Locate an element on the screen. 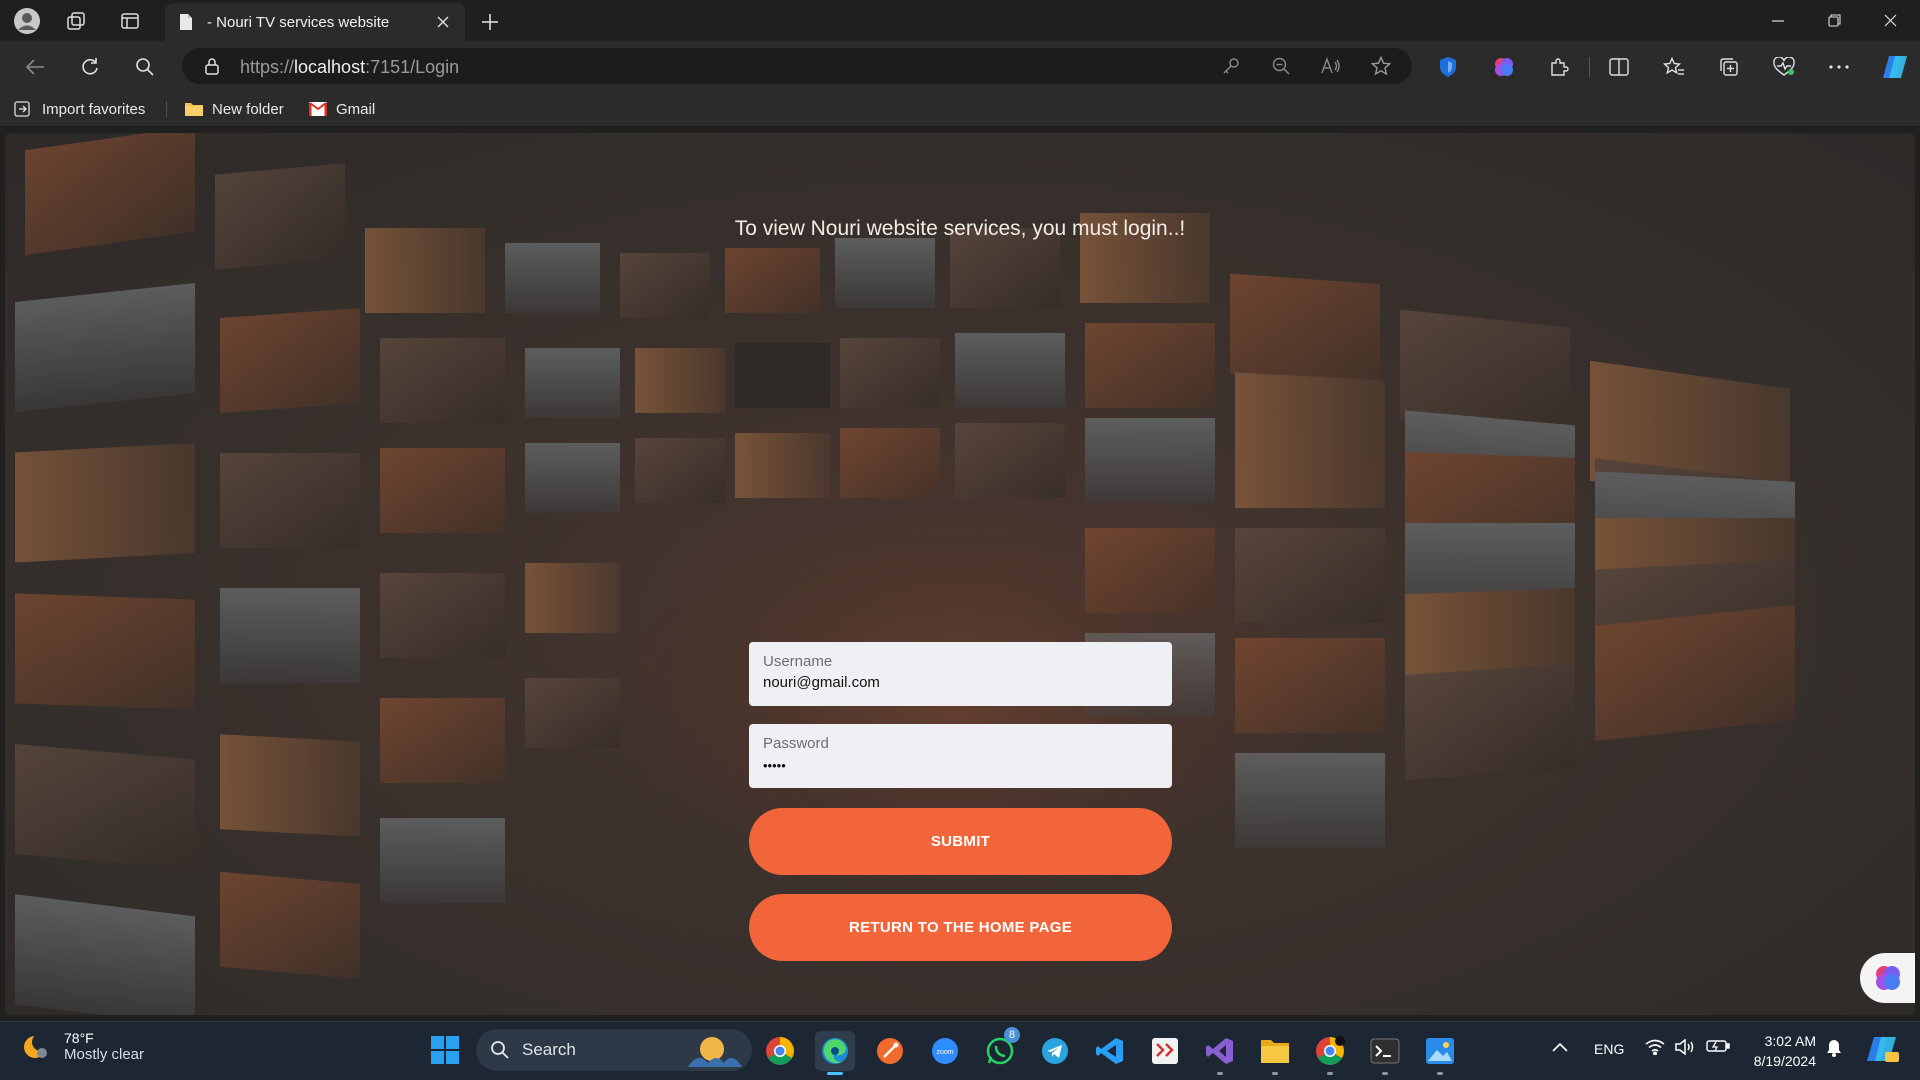 This screenshot has width=1920, height=1080. weather-temperature: 78°F is located at coordinates (79, 1038).